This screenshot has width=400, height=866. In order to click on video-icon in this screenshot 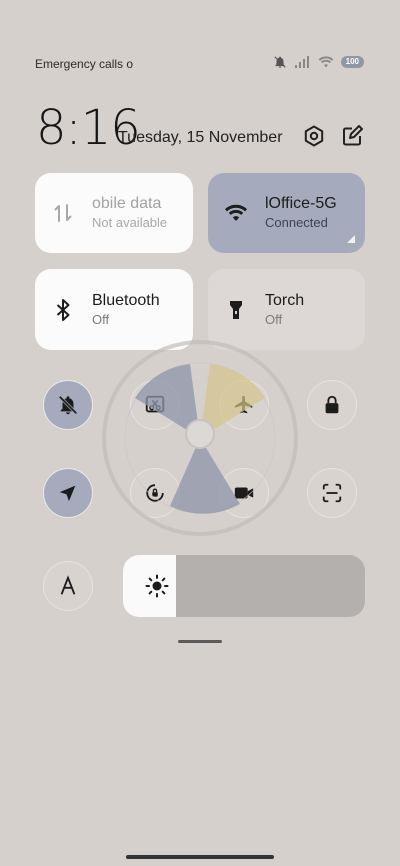, I will do `click(244, 493)`.